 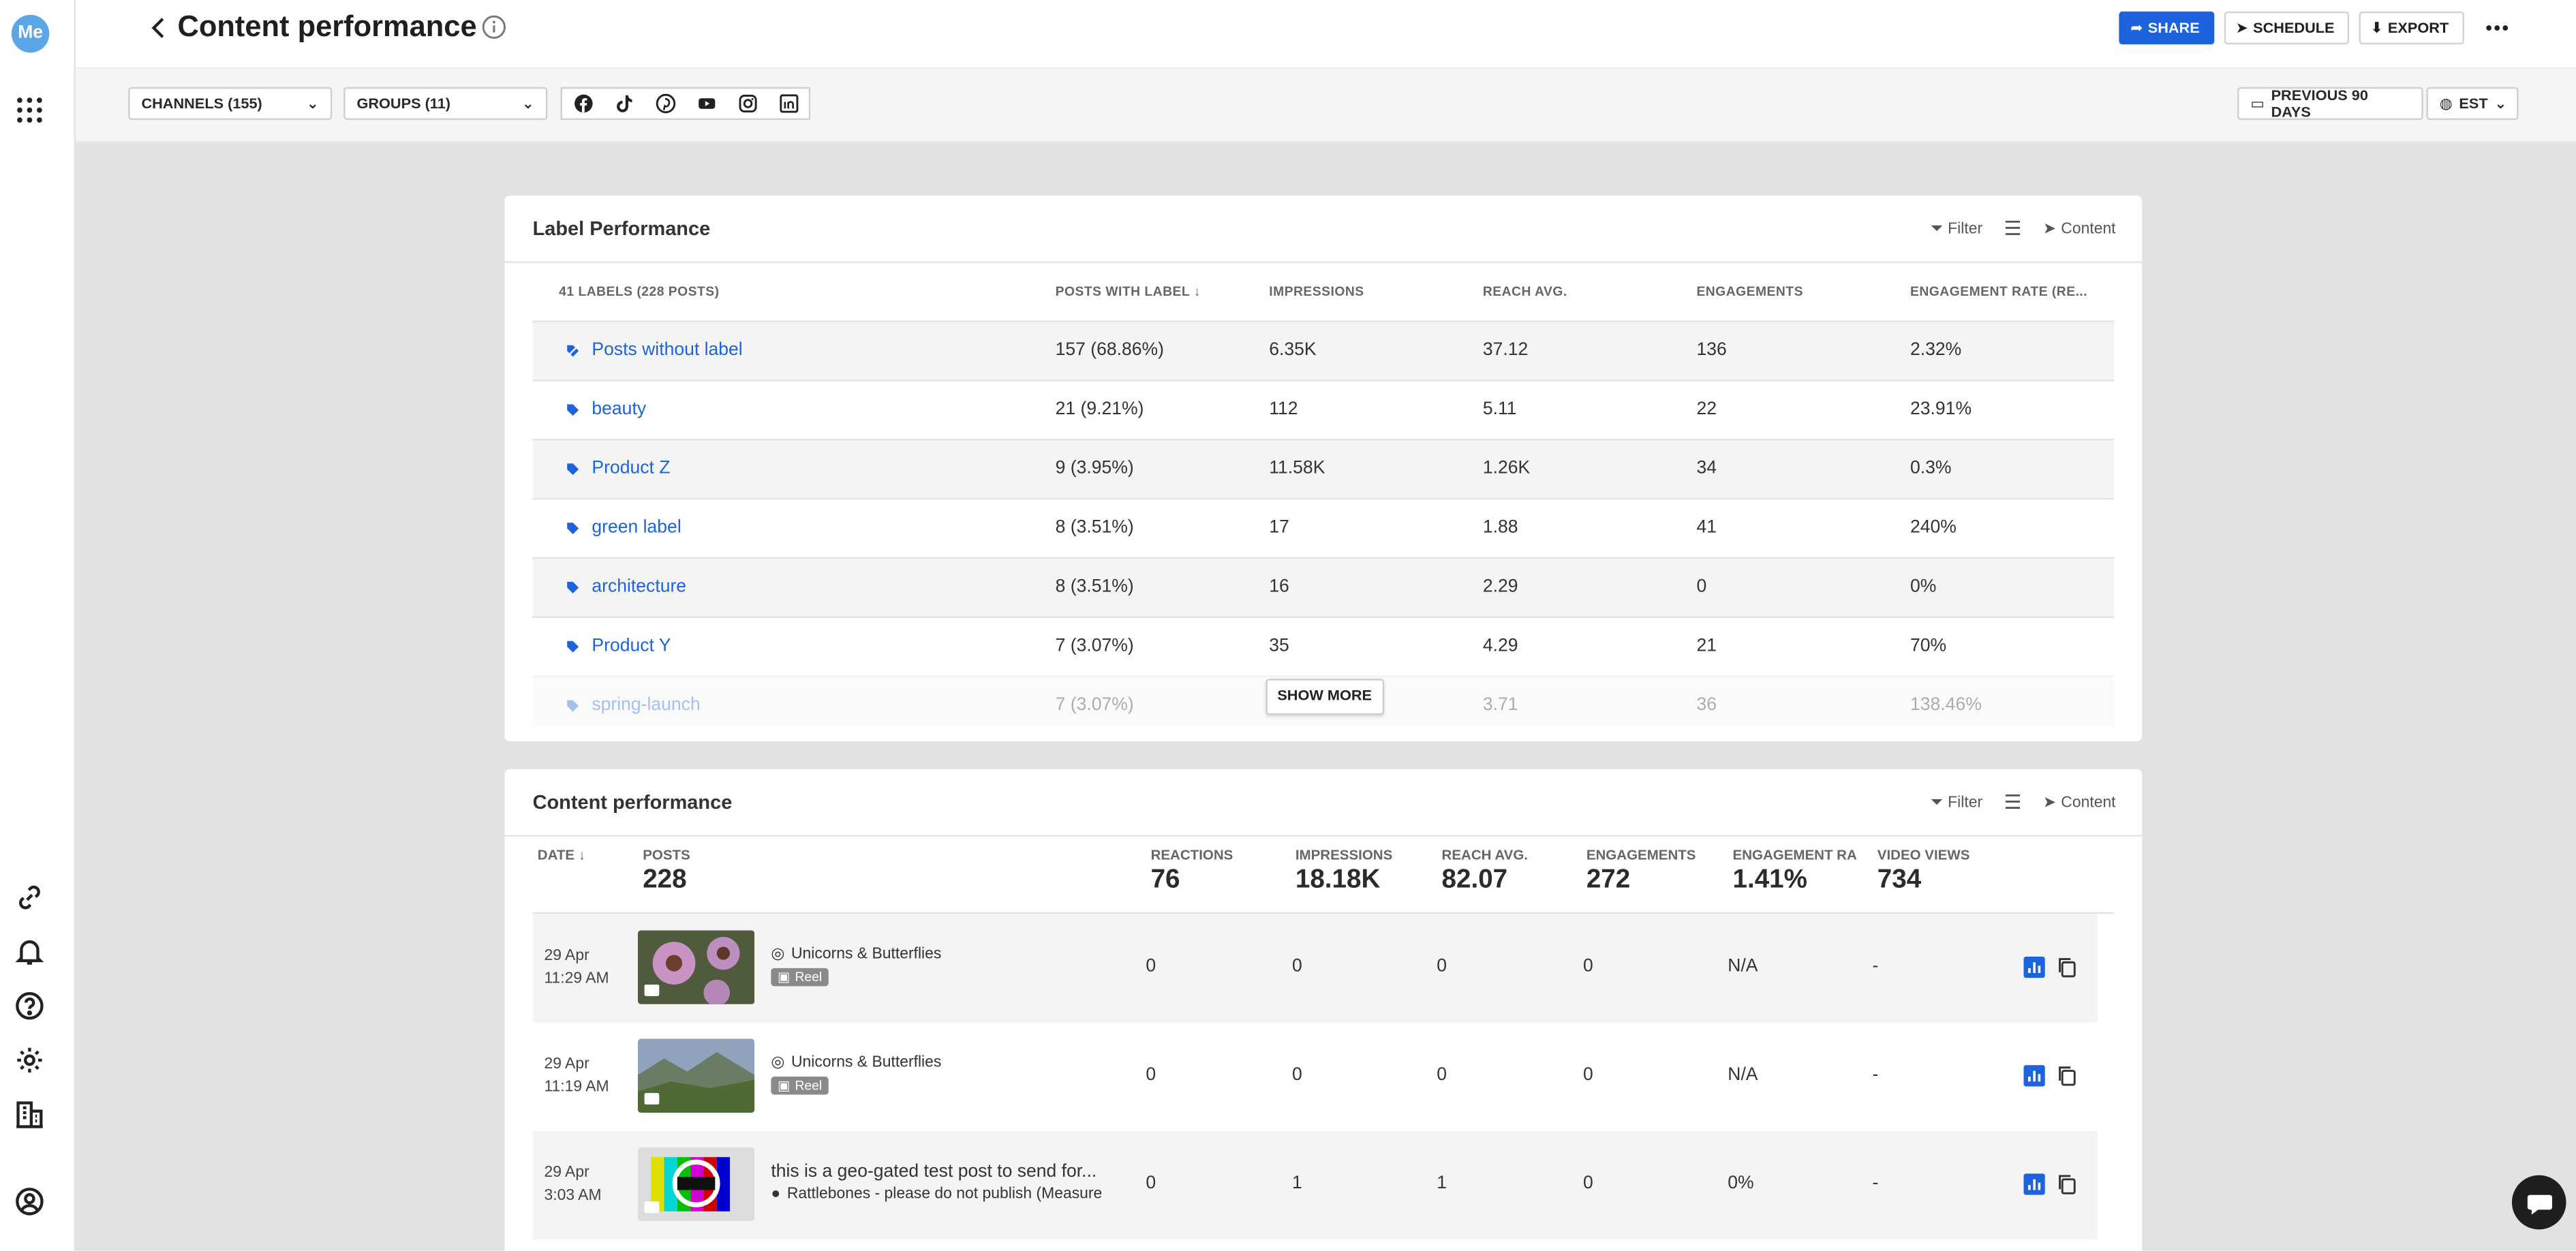 I want to click on more-options-icon, so click(x=2497, y=28).